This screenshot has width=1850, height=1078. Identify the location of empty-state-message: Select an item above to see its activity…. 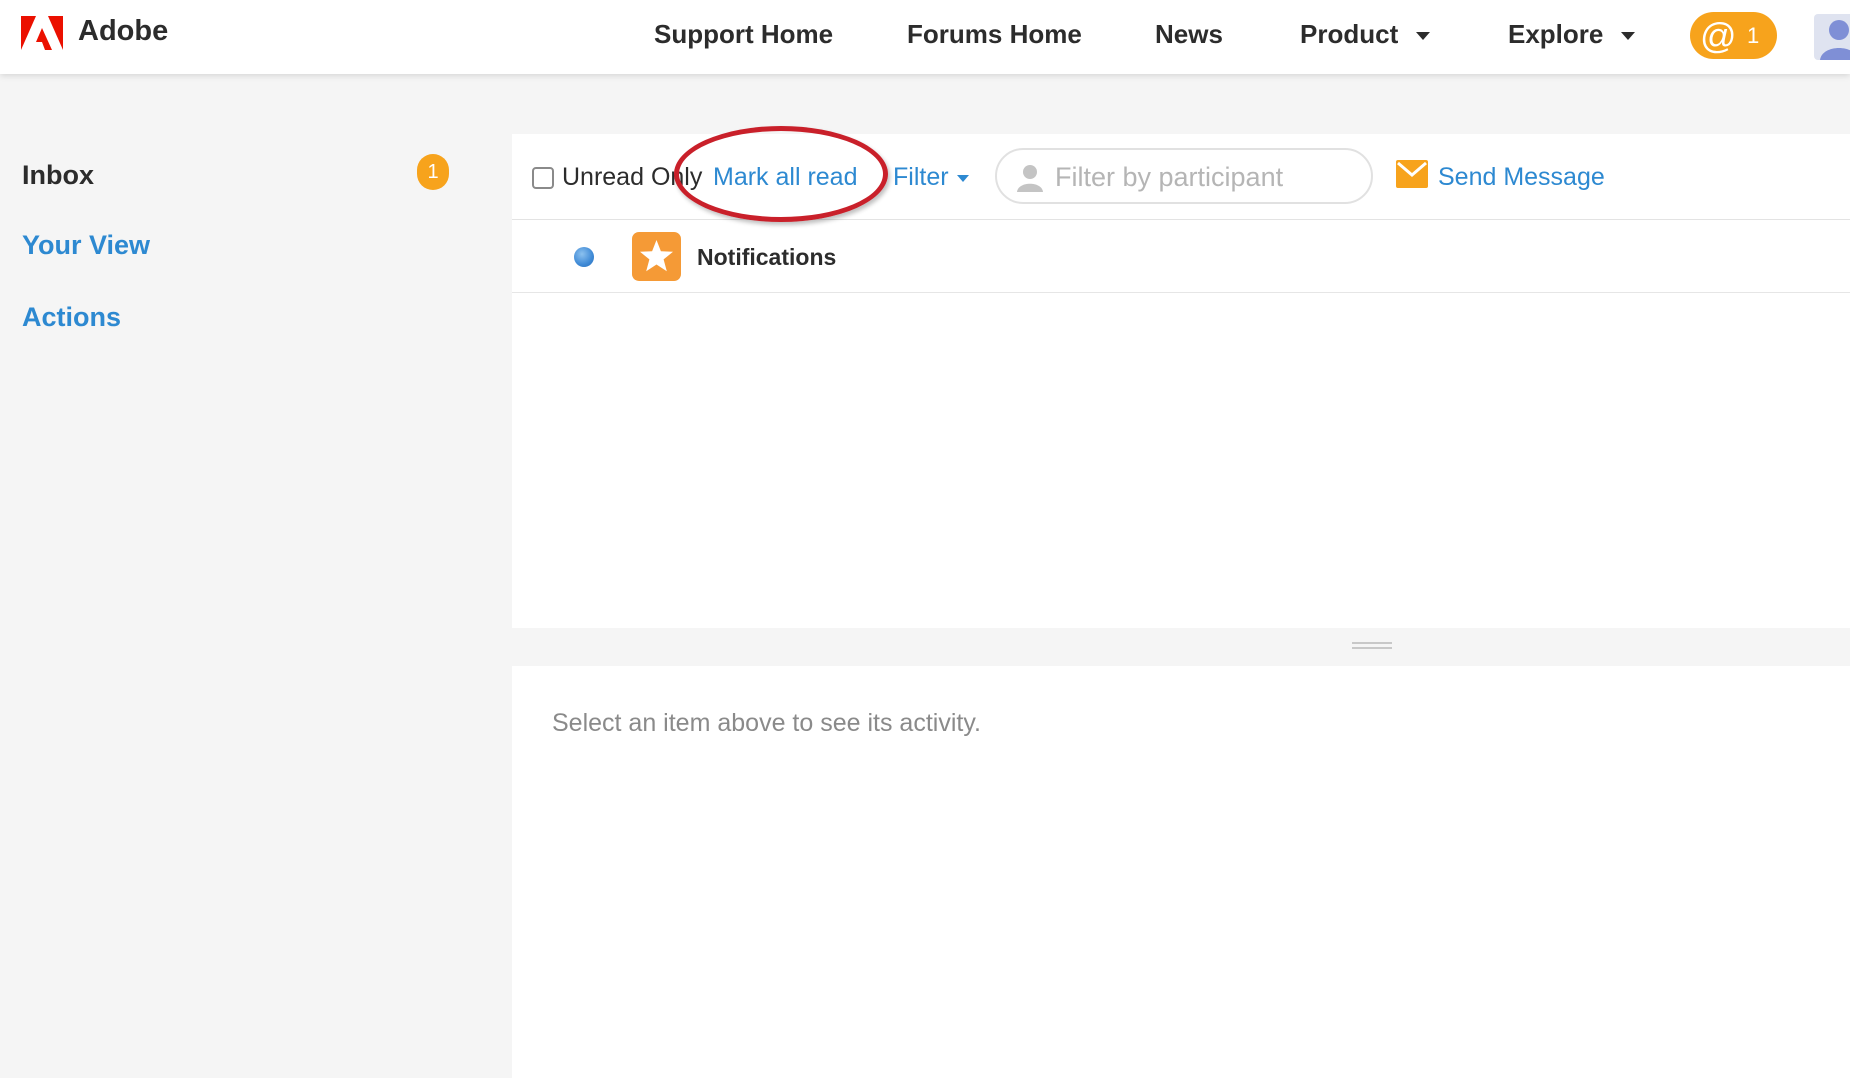
(766, 723).